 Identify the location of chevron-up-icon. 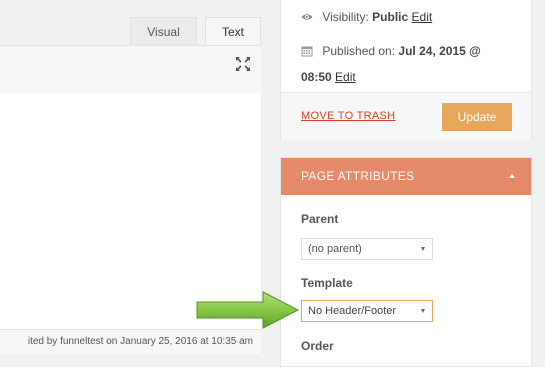
(512, 176).